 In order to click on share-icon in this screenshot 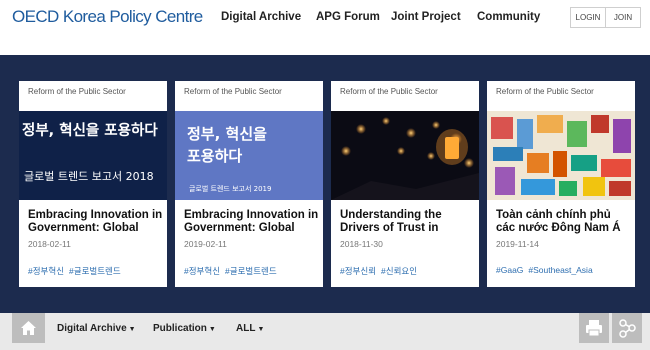, I will do `click(627, 328)`.